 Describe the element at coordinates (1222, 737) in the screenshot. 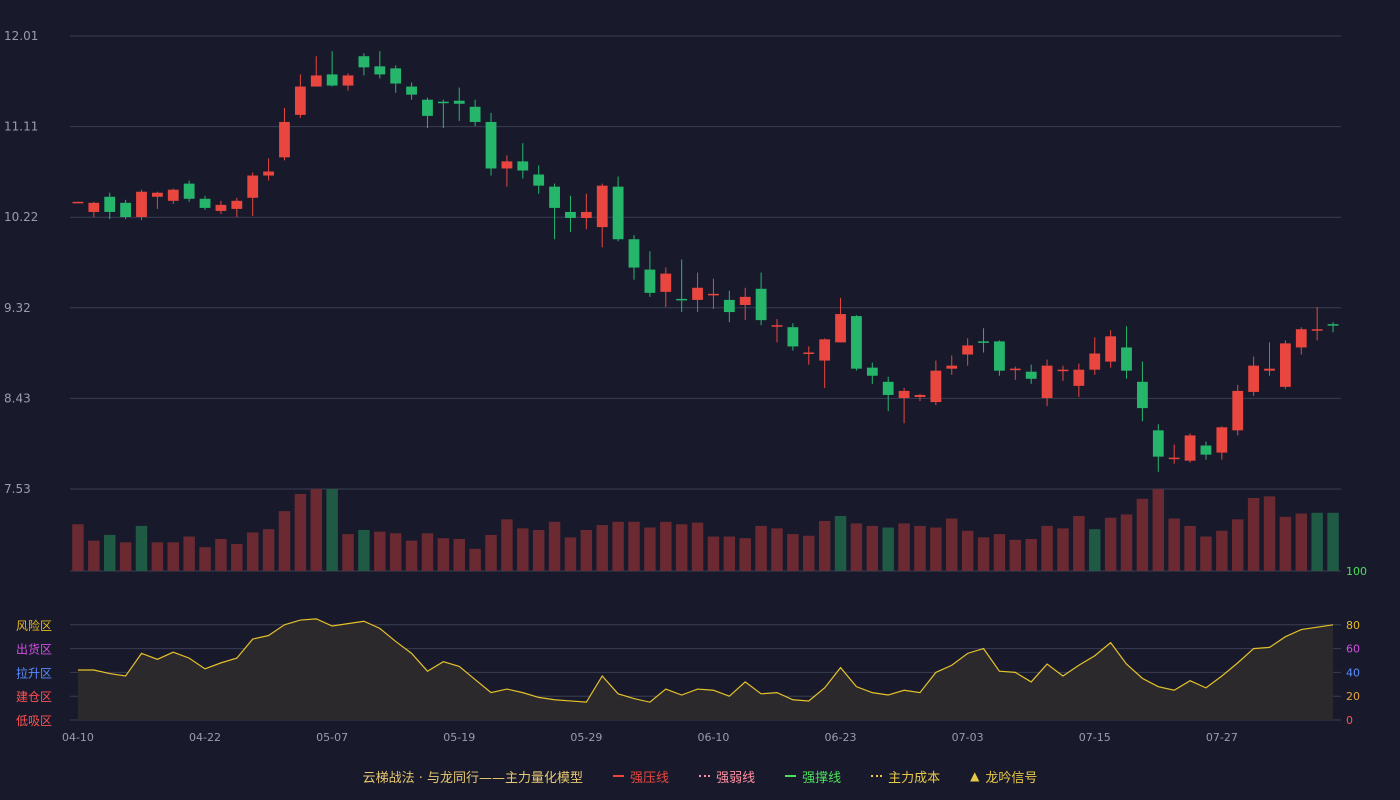

I see `date-tick-label: 07-27` at that location.